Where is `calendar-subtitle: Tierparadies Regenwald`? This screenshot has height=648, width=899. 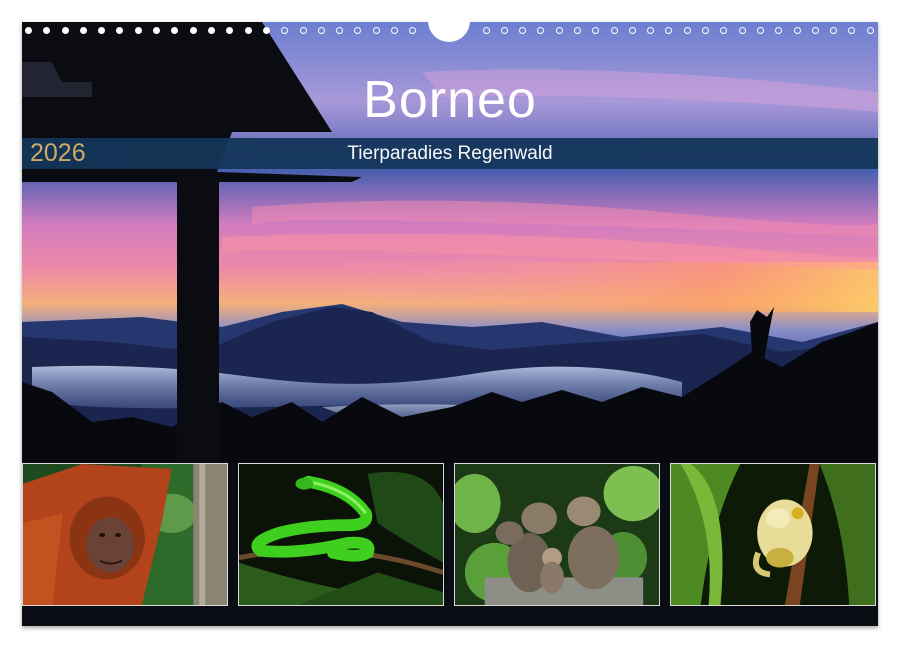 calendar-subtitle: Tierparadies Regenwald is located at coordinates (450, 153).